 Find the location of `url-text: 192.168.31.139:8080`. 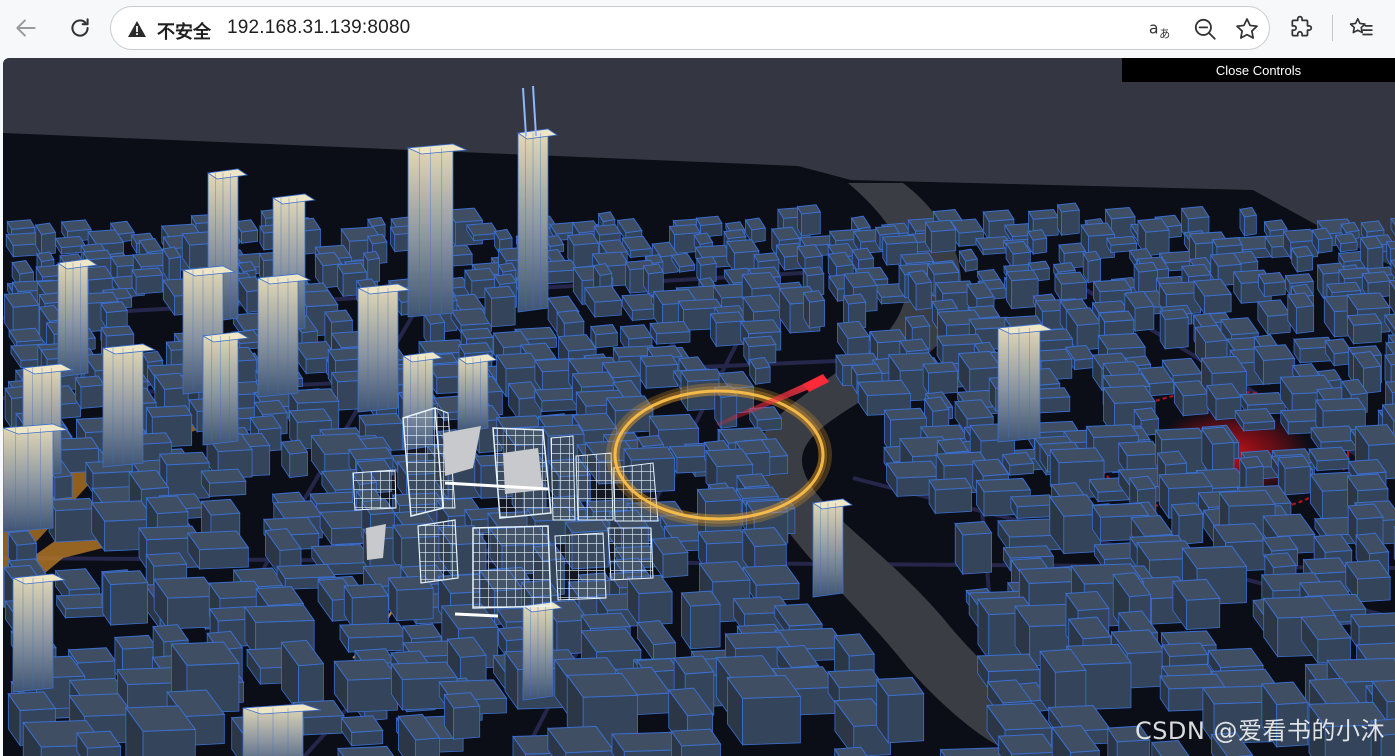

url-text: 192.168.31.139:8080 is located at coordinates (318, 28).